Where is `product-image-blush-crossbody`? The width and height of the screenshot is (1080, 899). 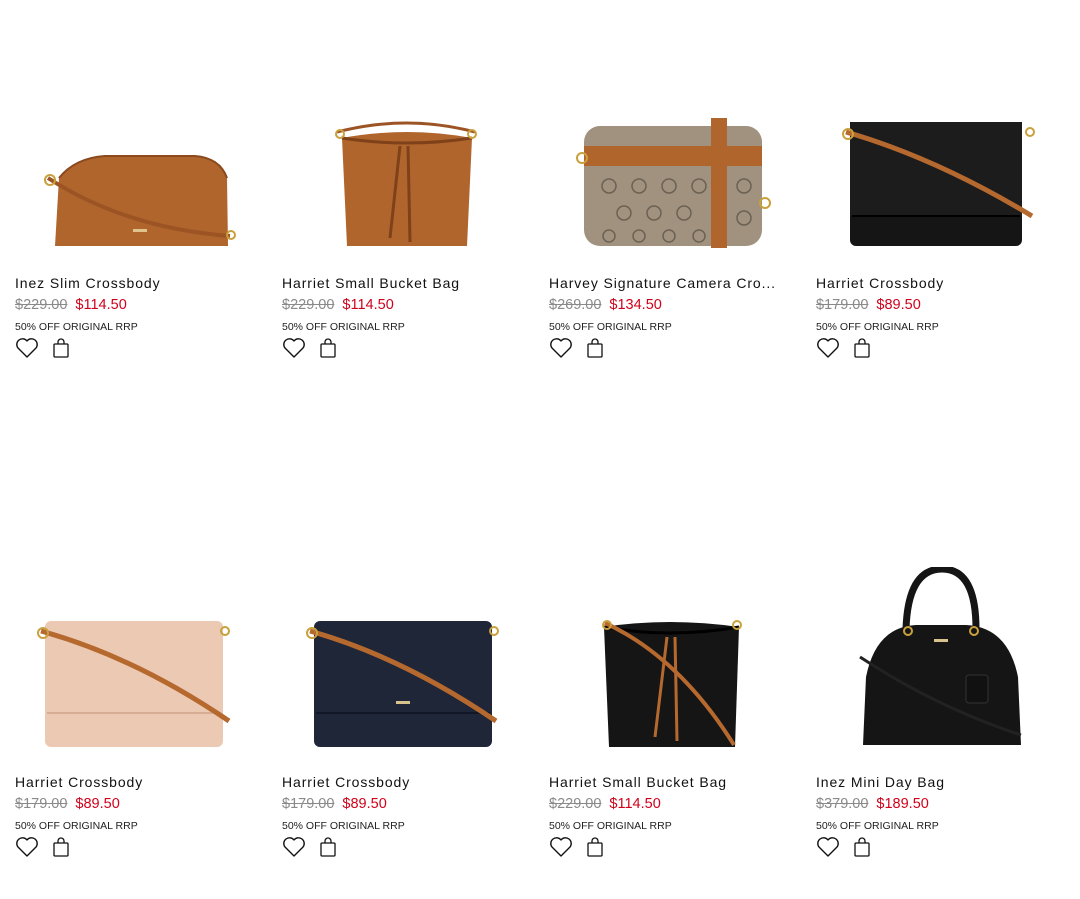 product-image-blush-crossbody is located at coordinates (140, 682).